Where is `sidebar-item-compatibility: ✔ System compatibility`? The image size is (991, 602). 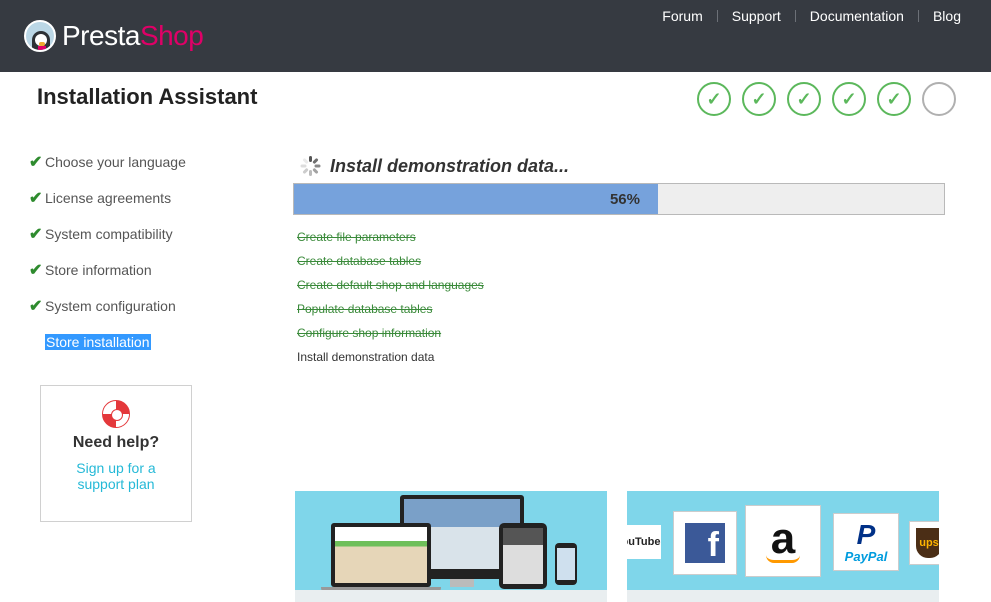
sidebar-item-compatibility: ✔ System compatibility is located at coordinates (149, 234).